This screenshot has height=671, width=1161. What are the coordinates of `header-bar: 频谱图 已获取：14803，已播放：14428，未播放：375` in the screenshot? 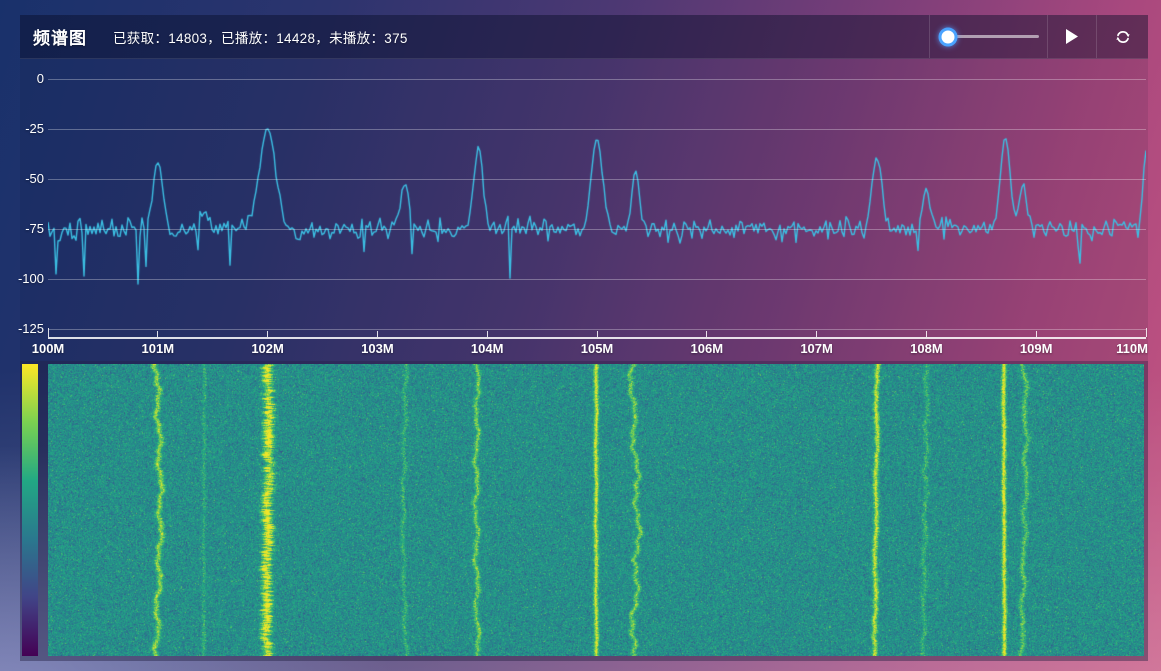 It's located at (584, 37).